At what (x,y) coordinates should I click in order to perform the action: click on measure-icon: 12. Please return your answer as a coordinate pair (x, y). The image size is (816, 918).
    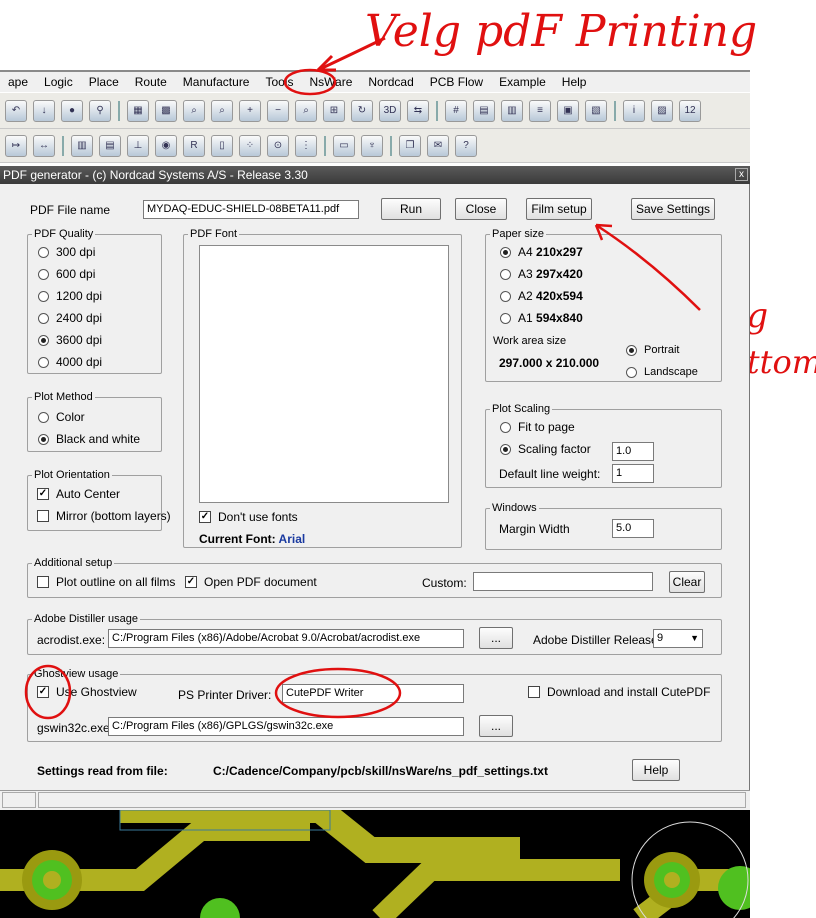
    Looking at the image, I should click on (690, 110).